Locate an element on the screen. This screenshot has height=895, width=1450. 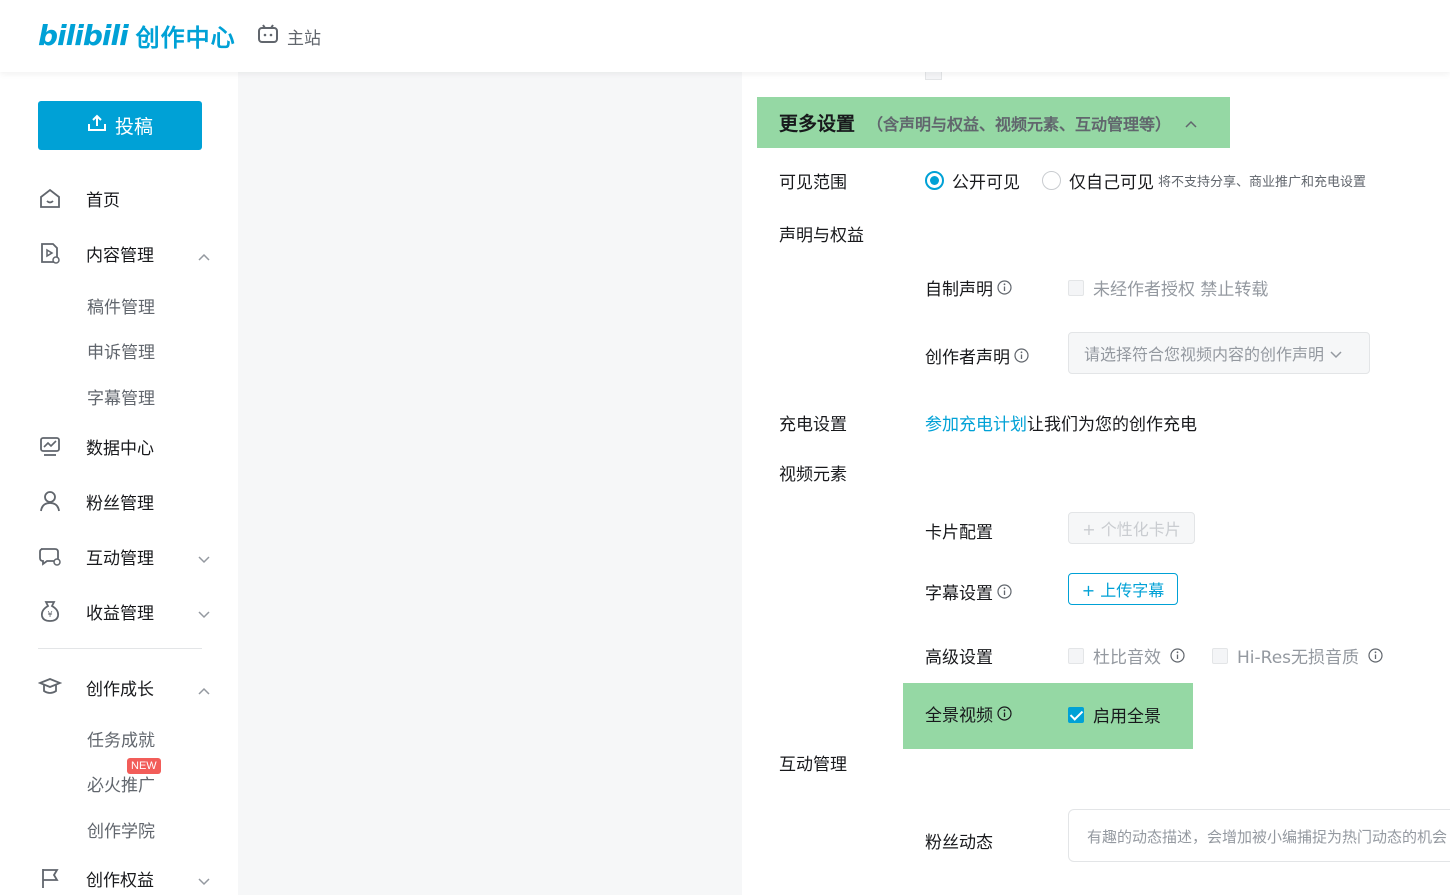
creator-decl-select: 请选择符合您视频内容的创作声明 is located at coordinates (1219, 353).